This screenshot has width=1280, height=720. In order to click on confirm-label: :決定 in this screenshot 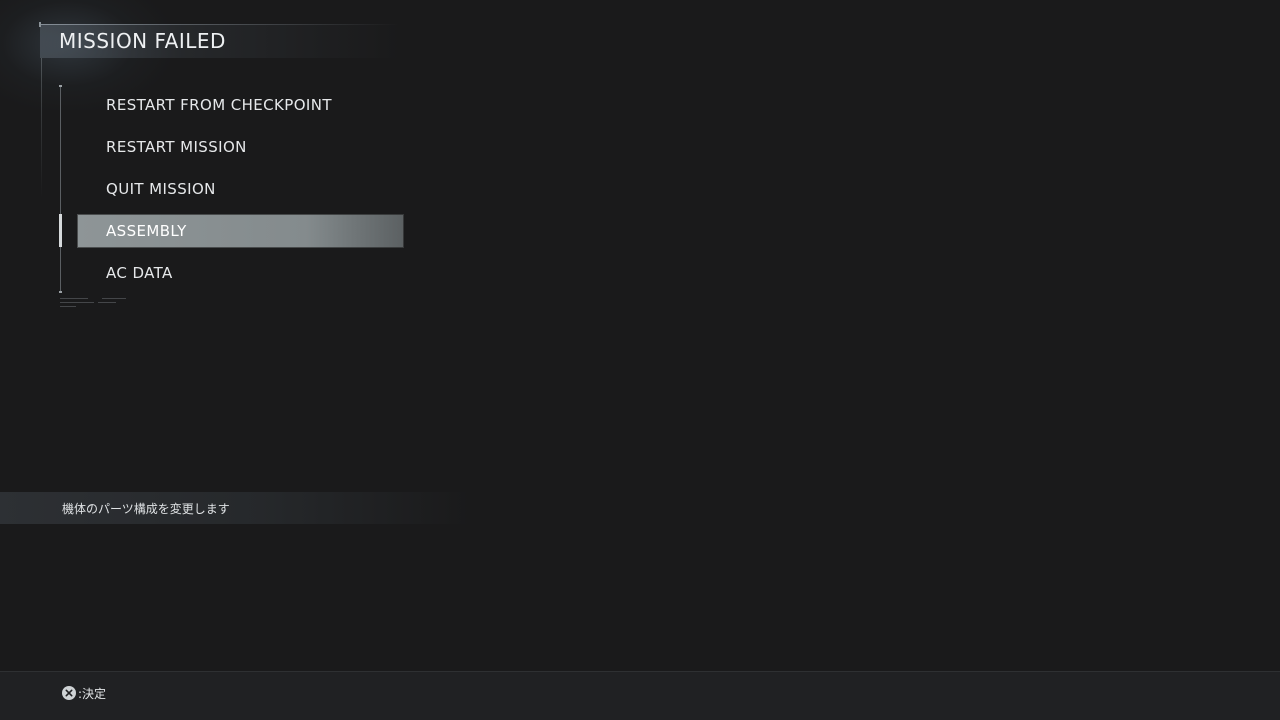, I will do `click(92, 693)`.